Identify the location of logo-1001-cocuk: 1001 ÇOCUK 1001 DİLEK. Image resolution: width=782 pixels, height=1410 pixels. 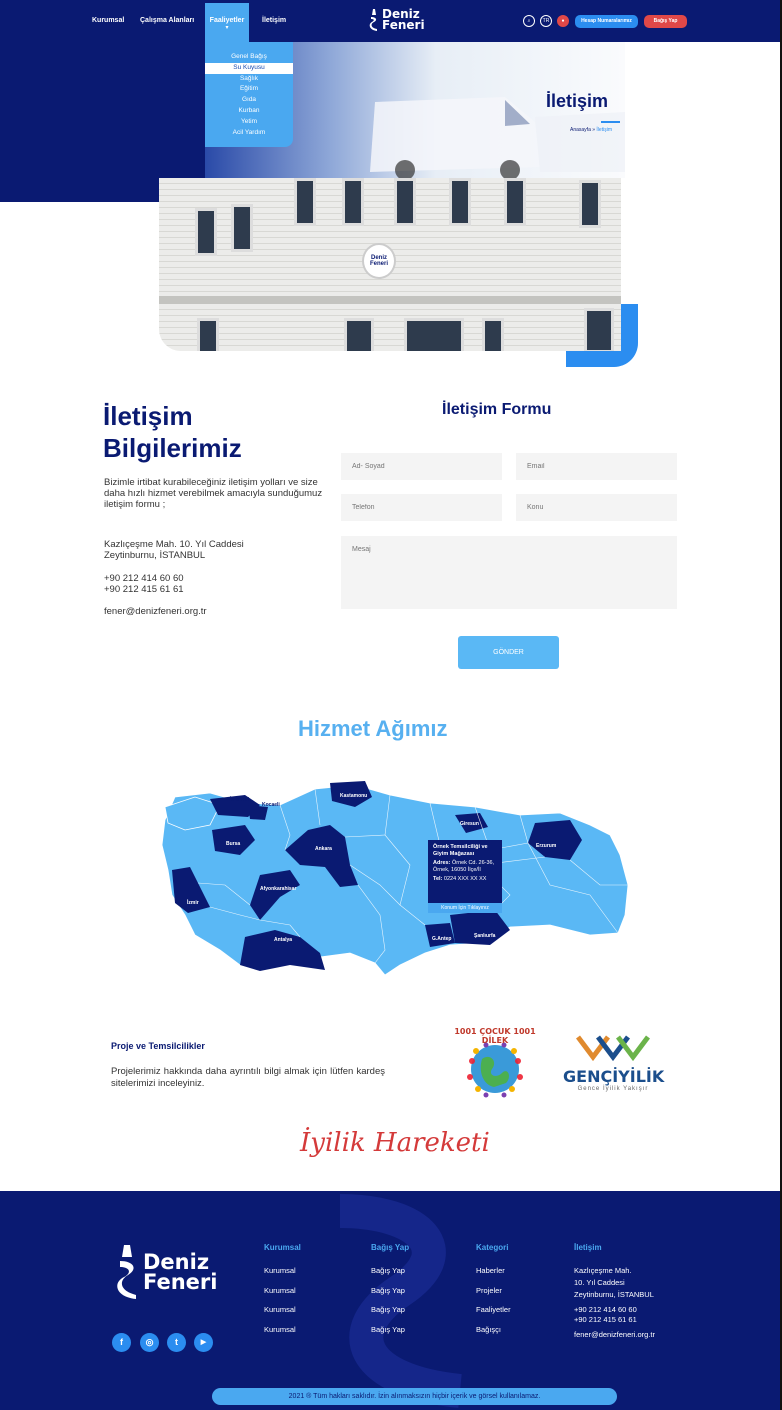
(495, 1063).